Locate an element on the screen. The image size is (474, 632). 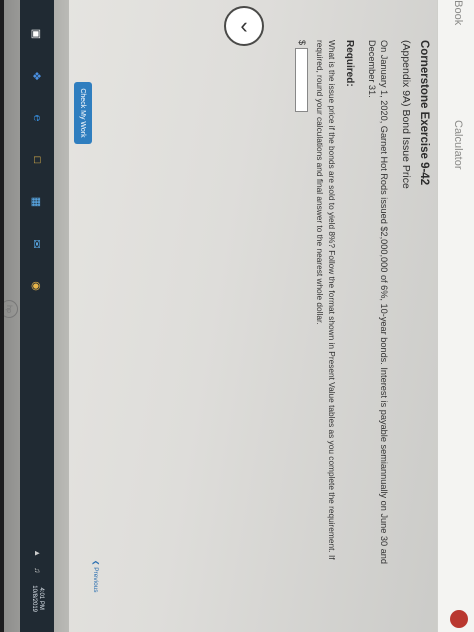
app-icon is located at coordinates (459, 619).